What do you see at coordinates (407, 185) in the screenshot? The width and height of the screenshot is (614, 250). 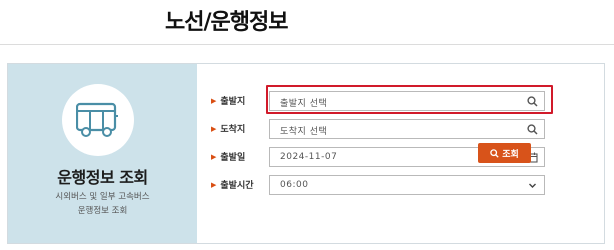 I see `time-select: 06:00` at bounding box center [407, 185].